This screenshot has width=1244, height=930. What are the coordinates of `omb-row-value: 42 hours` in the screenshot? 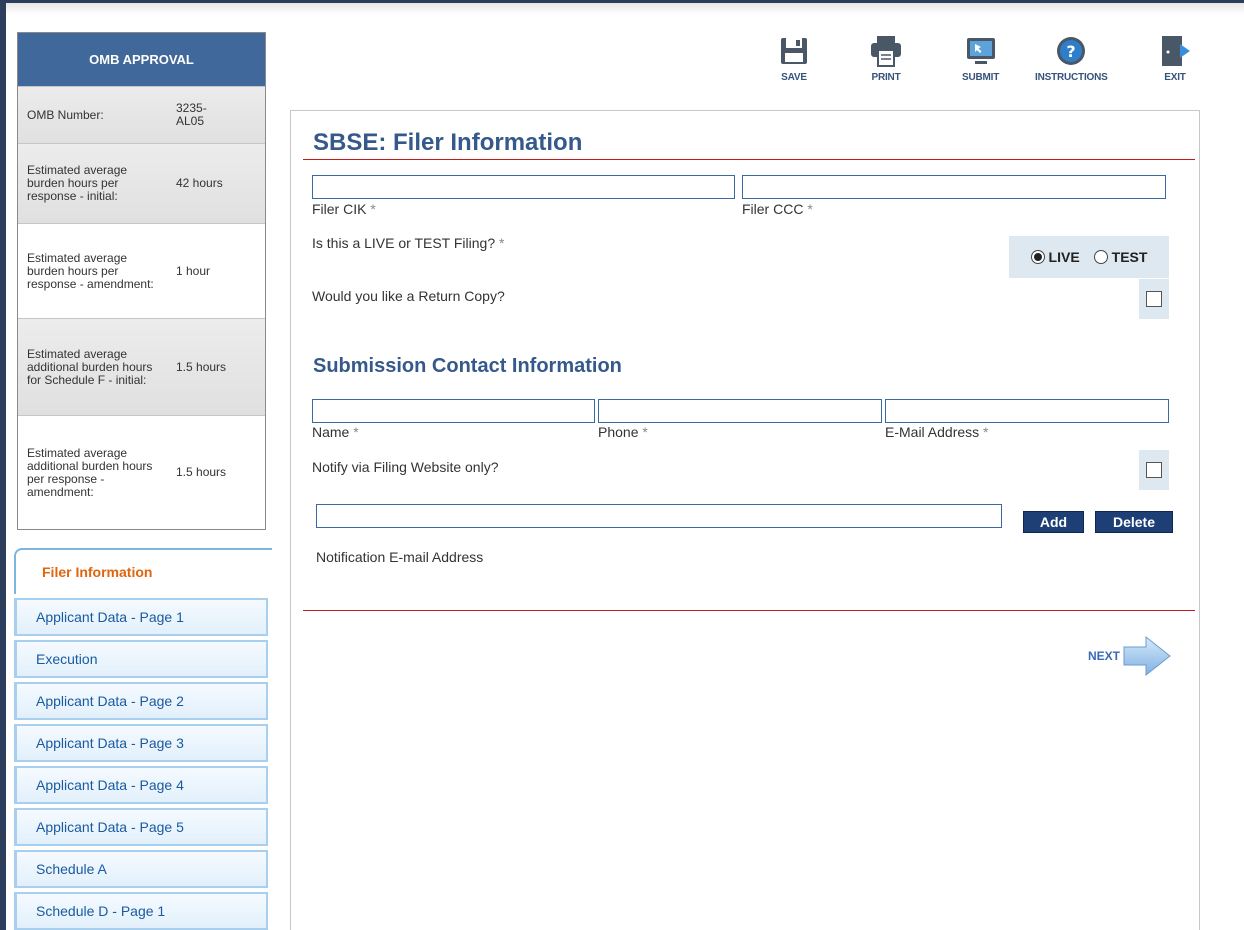 It's located at (199, 183).